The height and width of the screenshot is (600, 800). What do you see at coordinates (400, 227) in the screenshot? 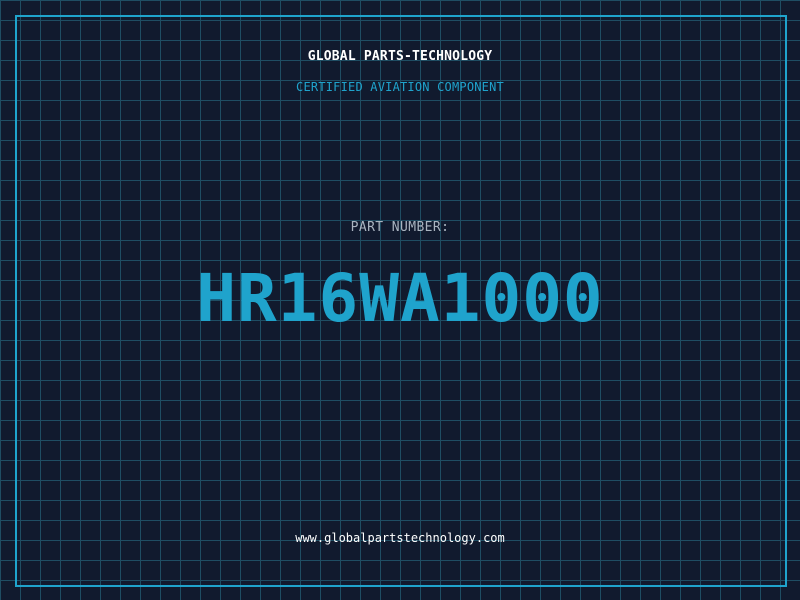
I see `part-number-label: PART NUMBER:` at bounding box center [400, 227].